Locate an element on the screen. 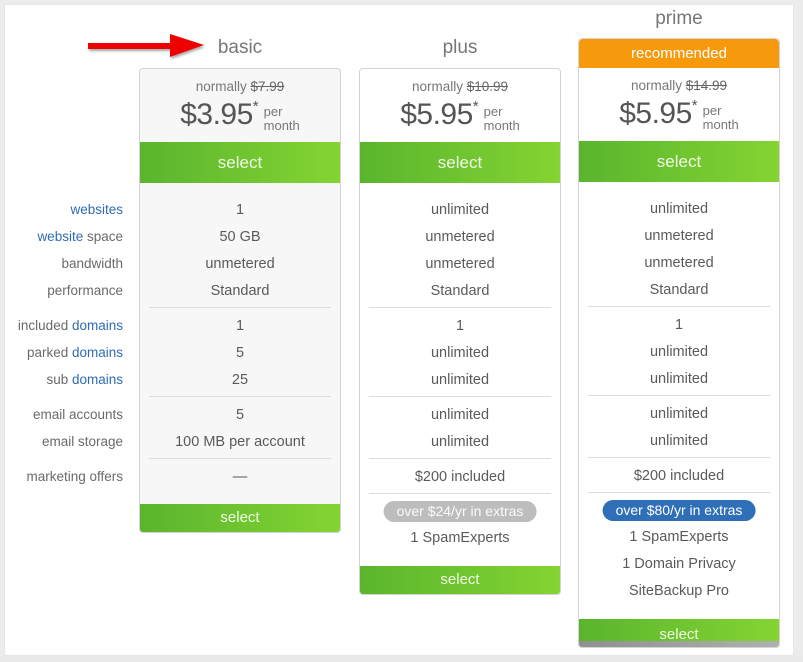 The height and width of the screenshot is (662, 803). price-box: normally $7.99 $3.95 * per month is located at coordinates (240, 105).